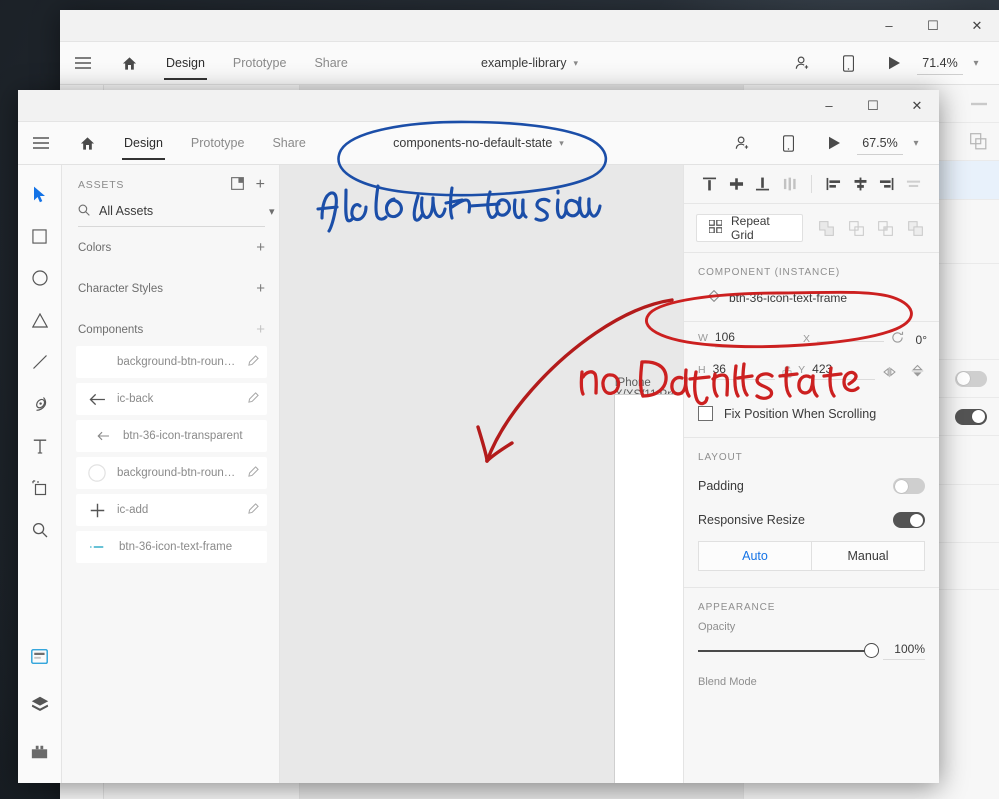 This screenshot has height=799, width=999. I want to click on responsive-resize-row: Responsive Resize, so click(811, 520).